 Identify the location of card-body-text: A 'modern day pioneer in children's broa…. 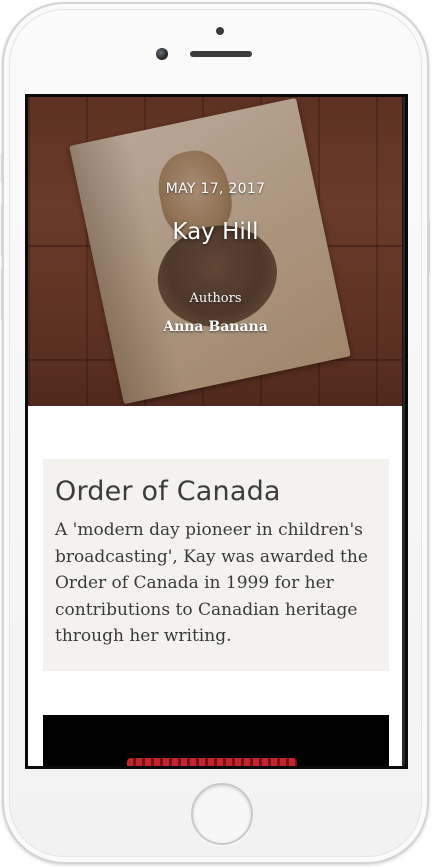
(211, 583).